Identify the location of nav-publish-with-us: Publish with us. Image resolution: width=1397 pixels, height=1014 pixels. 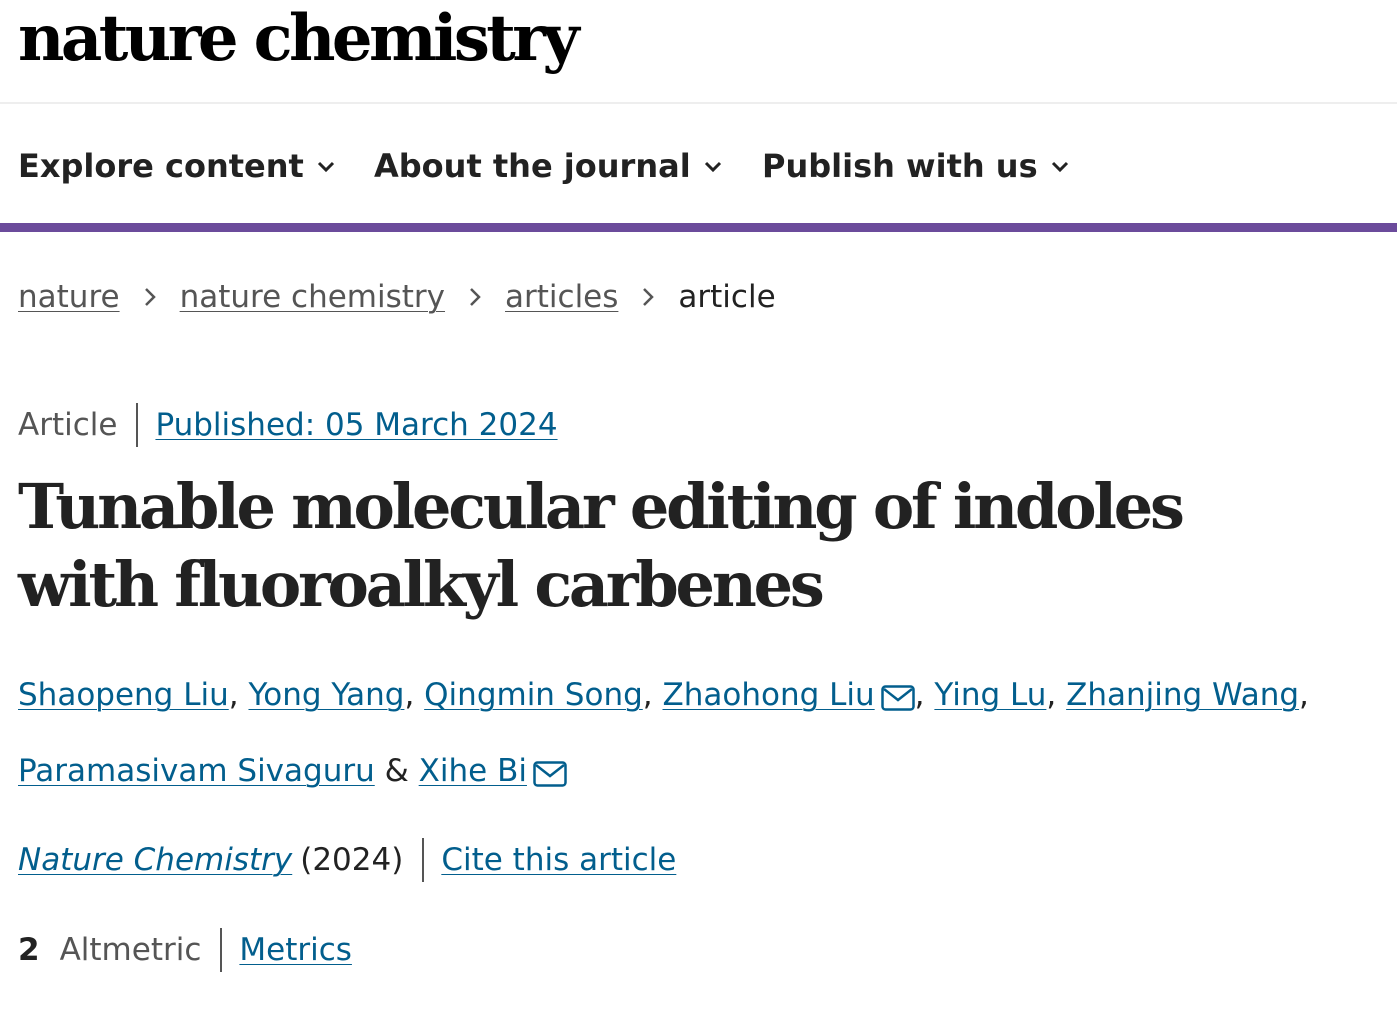
(916, 166).